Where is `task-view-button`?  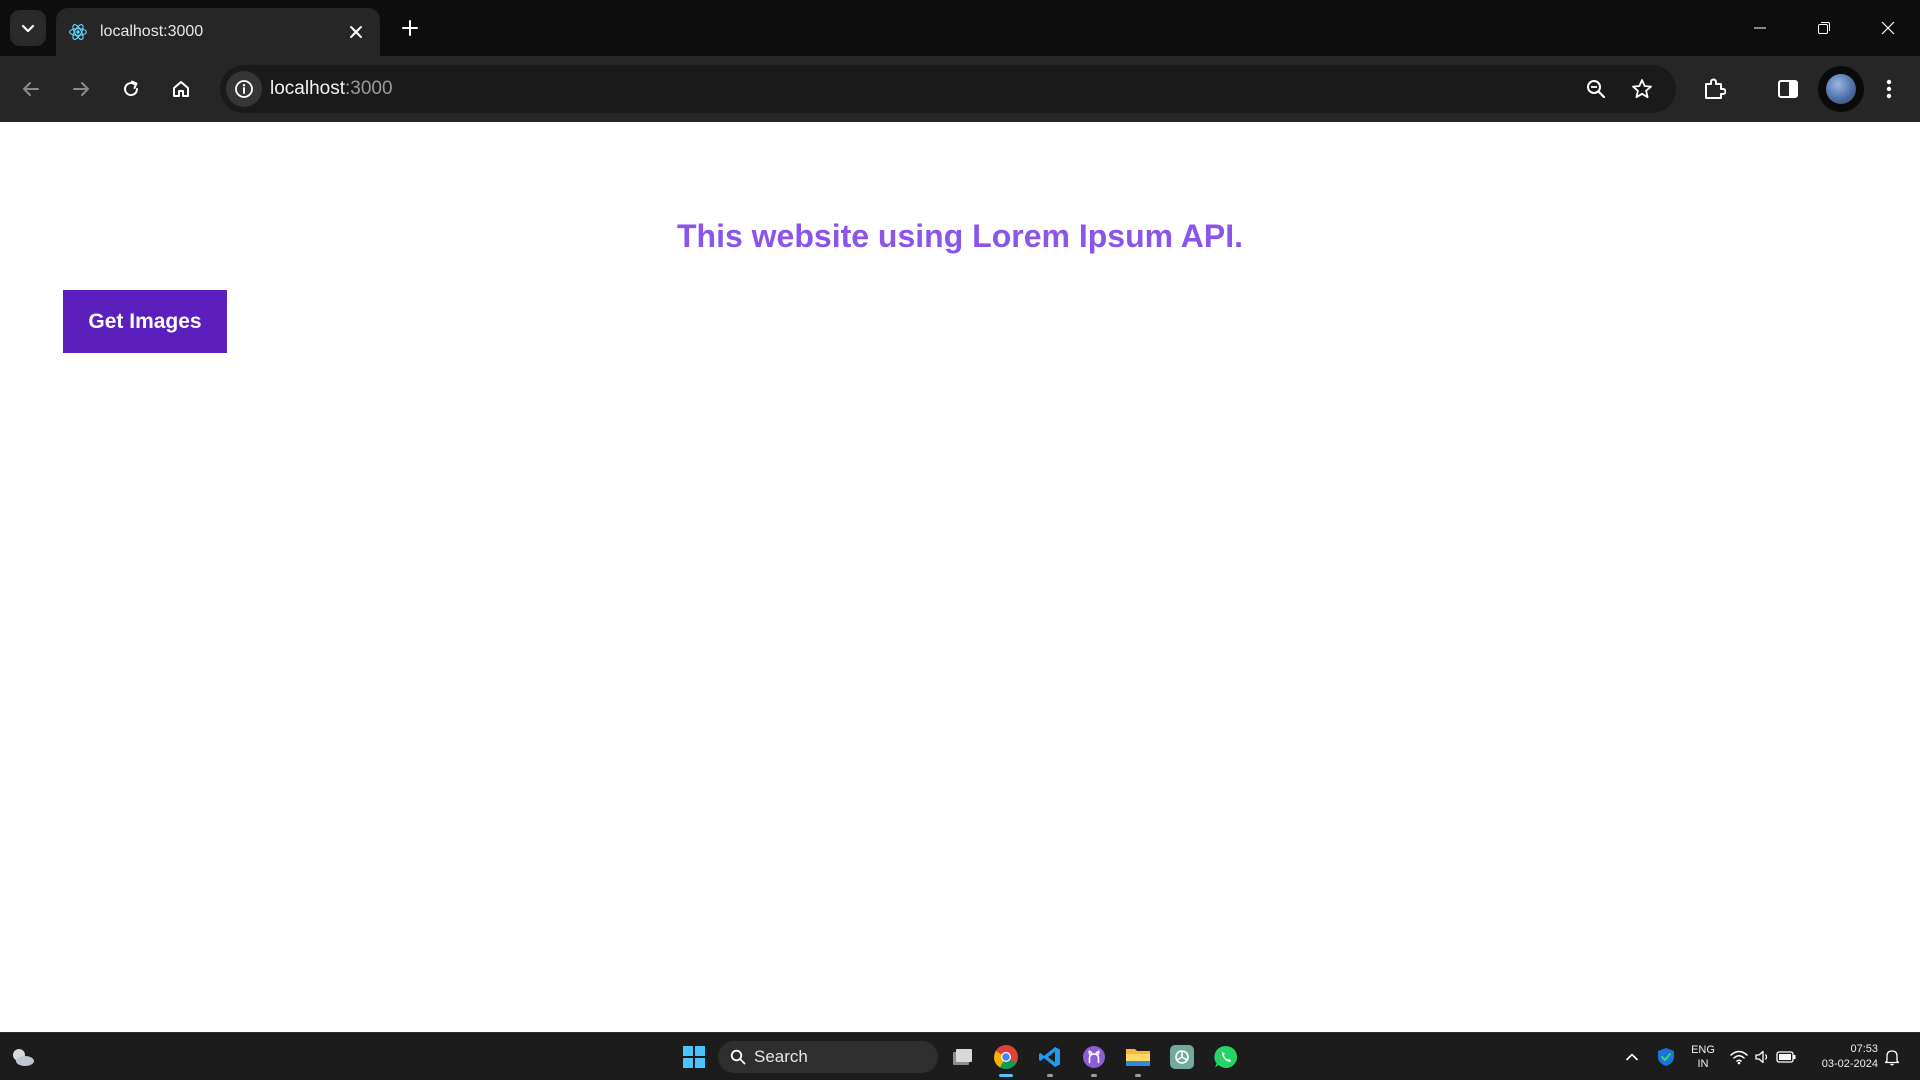
task-view-button is located at coordinates (962, 1057).